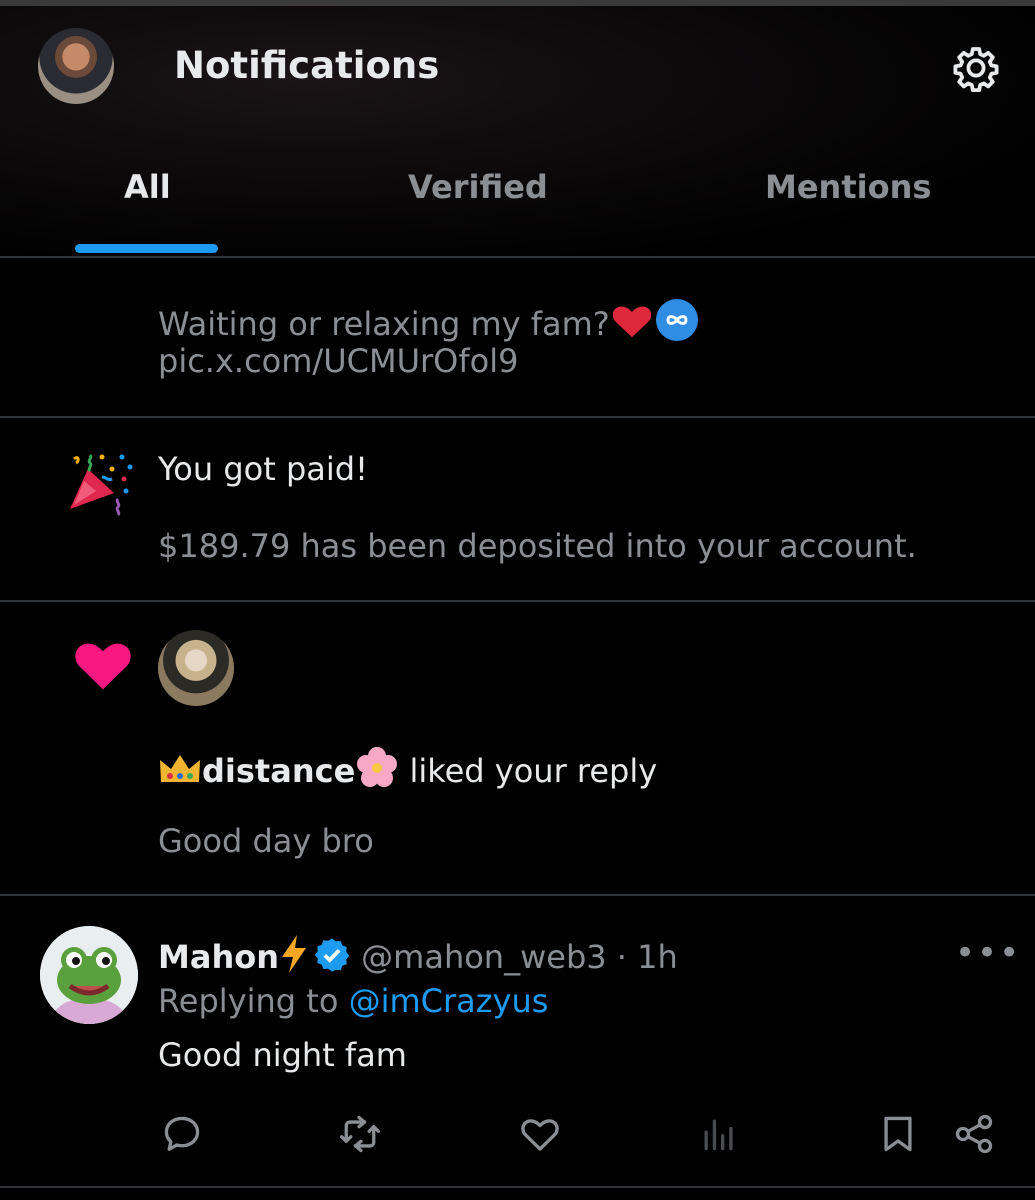 This screenshot has width=1035, height=1200. Describe the element at coordinates (533, 771) in the screenshot. I see `like-action: liked your reply` at that location.